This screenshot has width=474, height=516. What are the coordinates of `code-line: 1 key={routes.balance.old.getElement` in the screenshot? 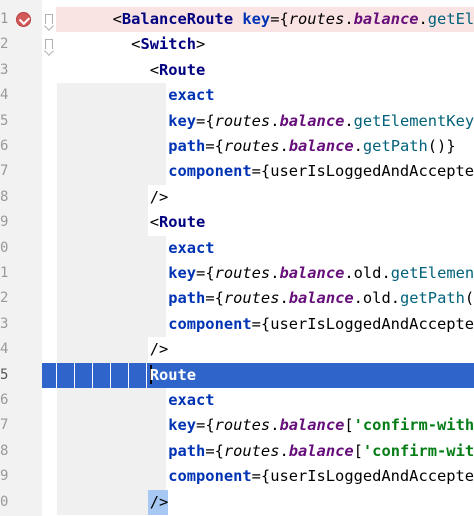 It's located at (237, 274).